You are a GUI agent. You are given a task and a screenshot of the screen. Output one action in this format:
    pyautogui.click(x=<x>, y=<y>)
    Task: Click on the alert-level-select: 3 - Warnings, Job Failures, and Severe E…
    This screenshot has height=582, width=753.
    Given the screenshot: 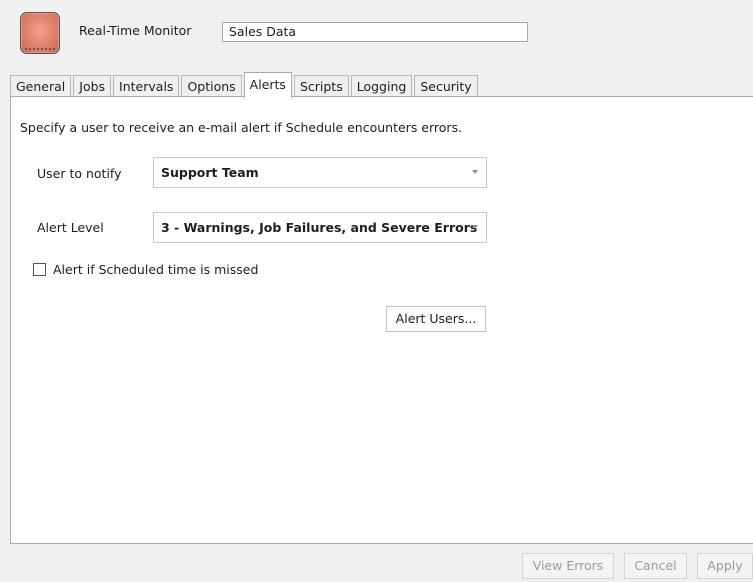 What is the action you would take?
    pyautogui.click(x=320, y=227)
    